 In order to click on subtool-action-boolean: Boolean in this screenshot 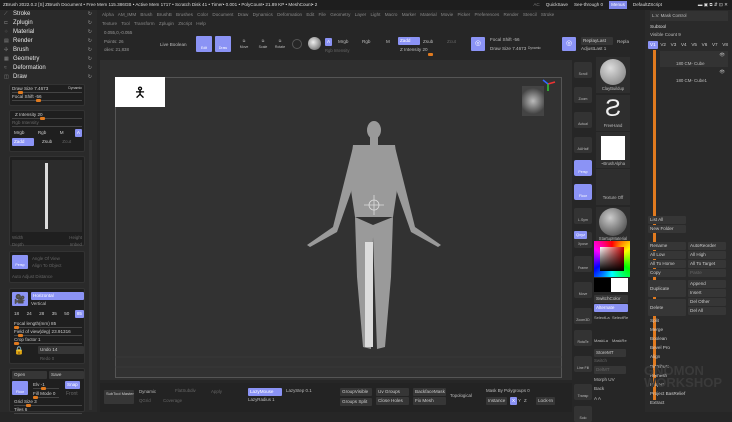, I will do `click(658, 338)`.